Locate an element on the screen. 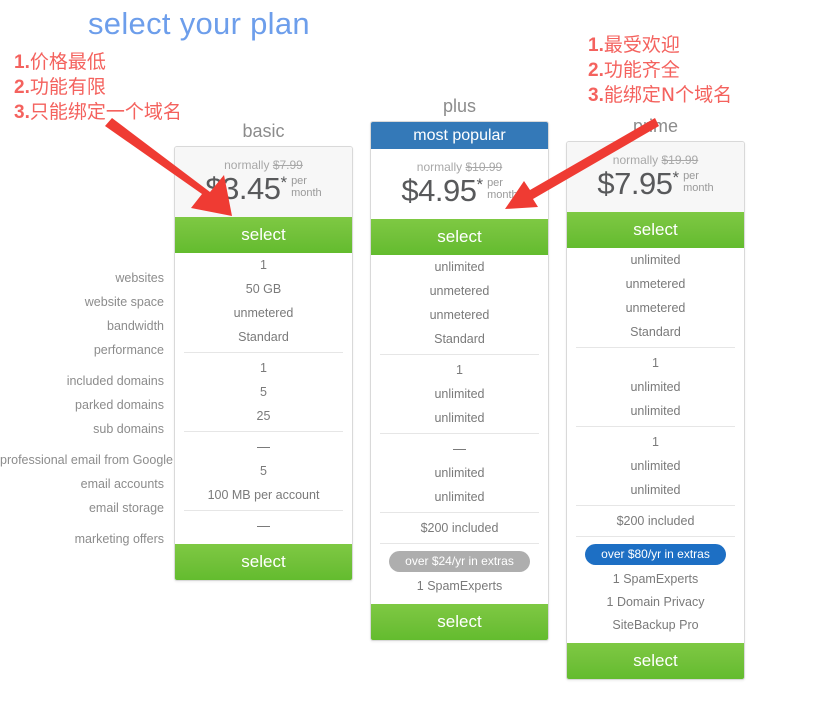 This screenshot has height=720, width=822. feature-value-websites: unlimited is located at coordinates (459, 267).